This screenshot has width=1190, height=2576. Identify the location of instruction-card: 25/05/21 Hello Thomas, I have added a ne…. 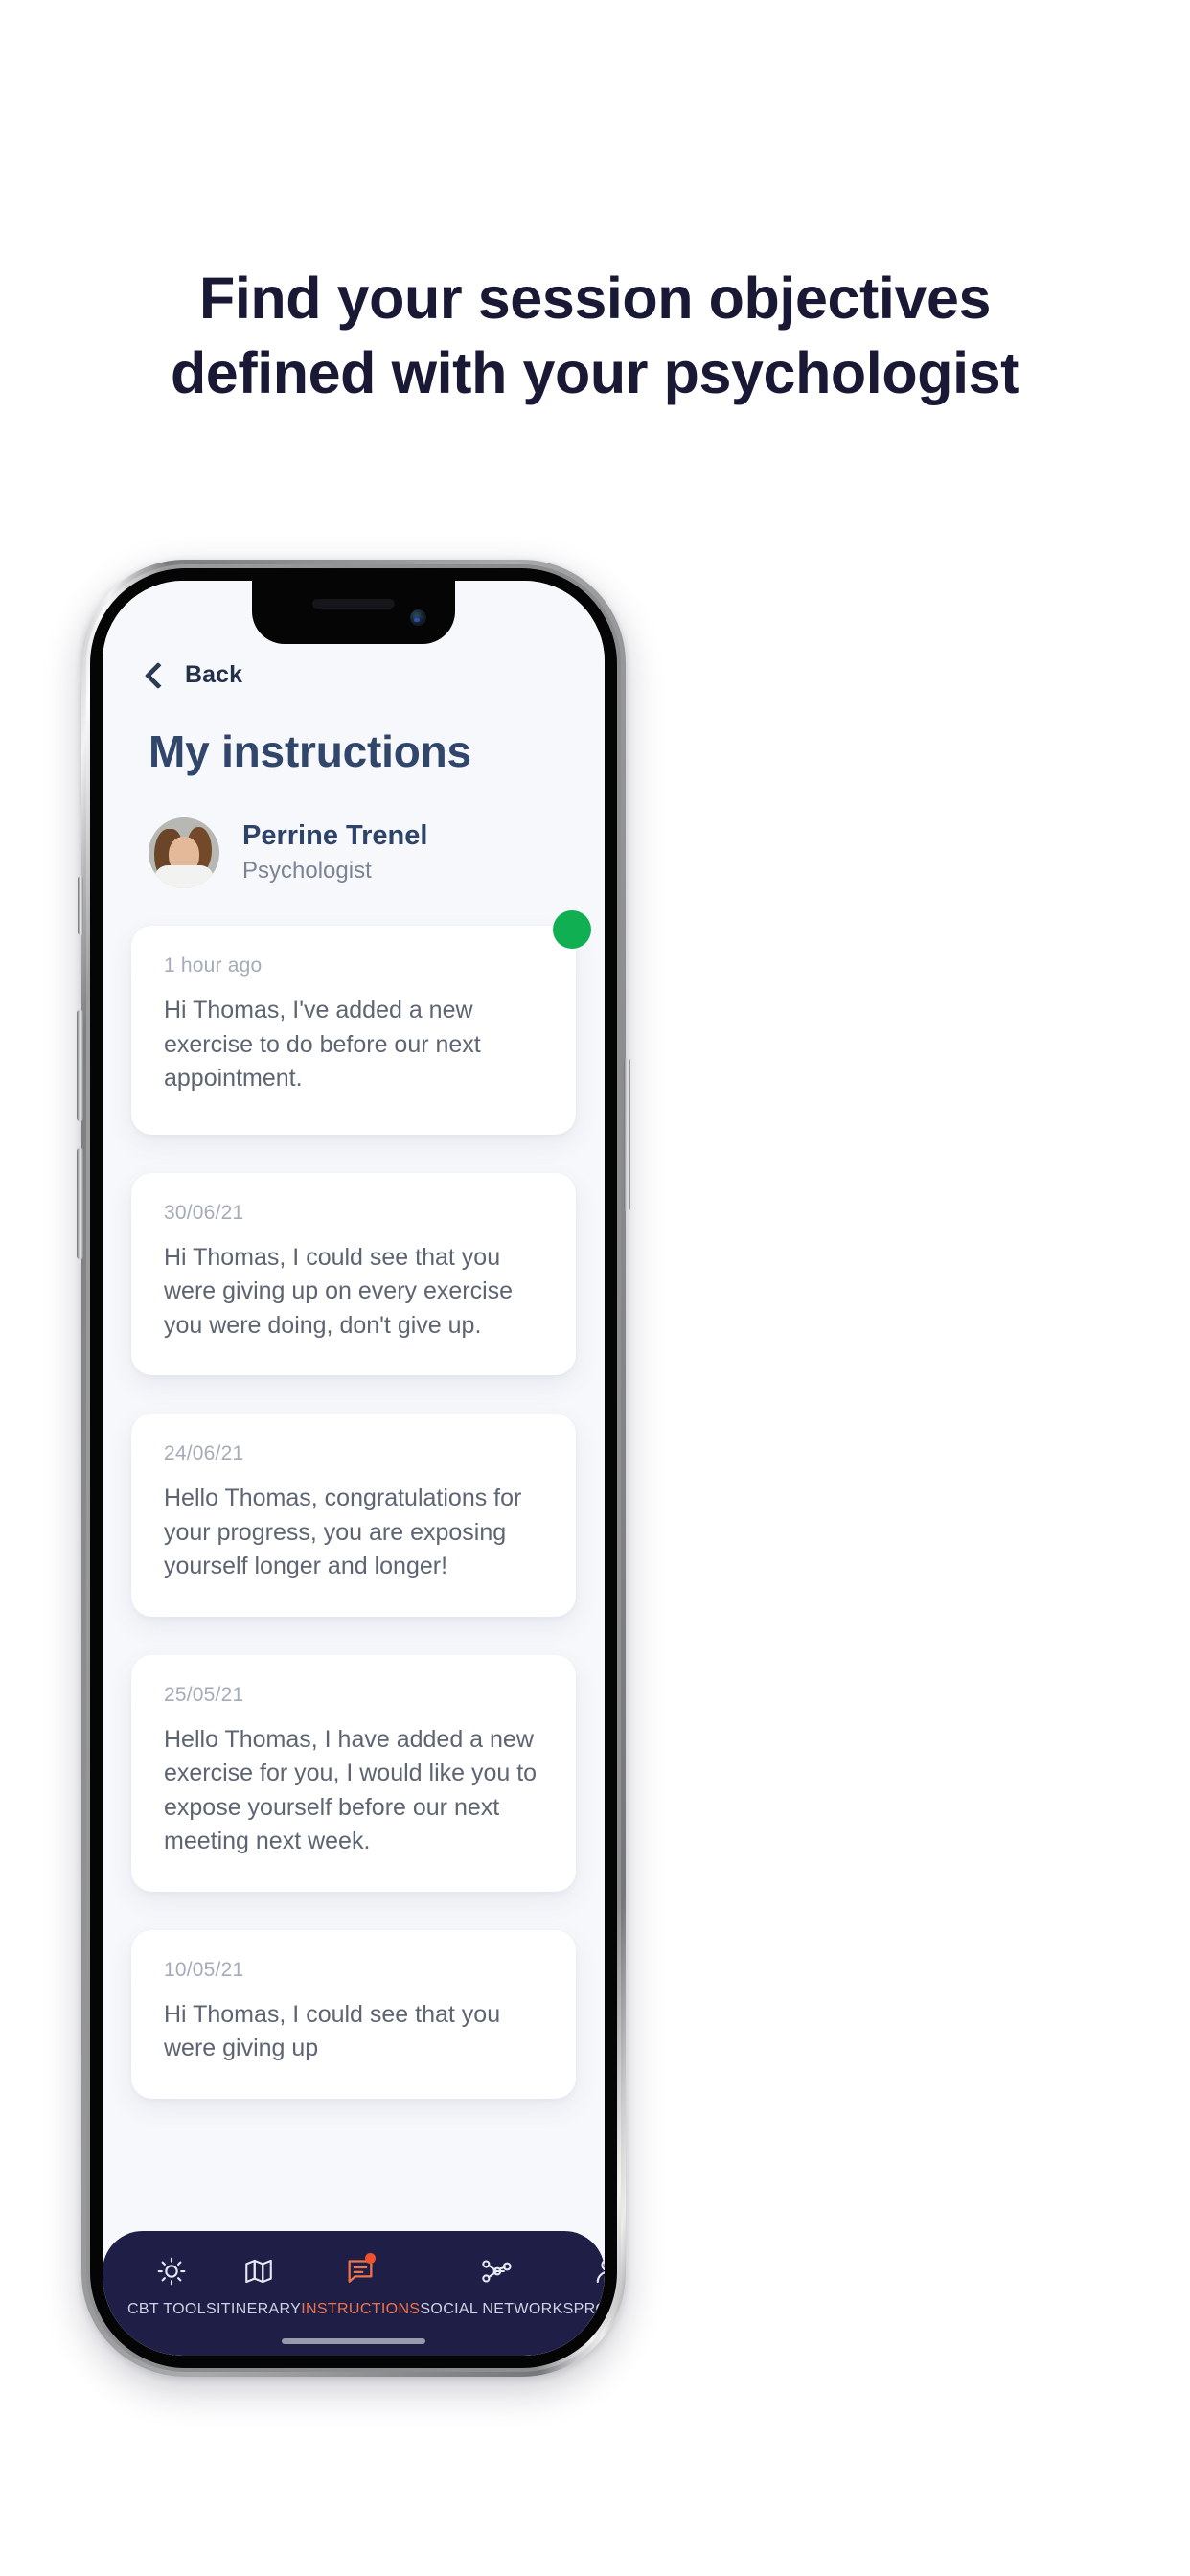
(354, 1773).